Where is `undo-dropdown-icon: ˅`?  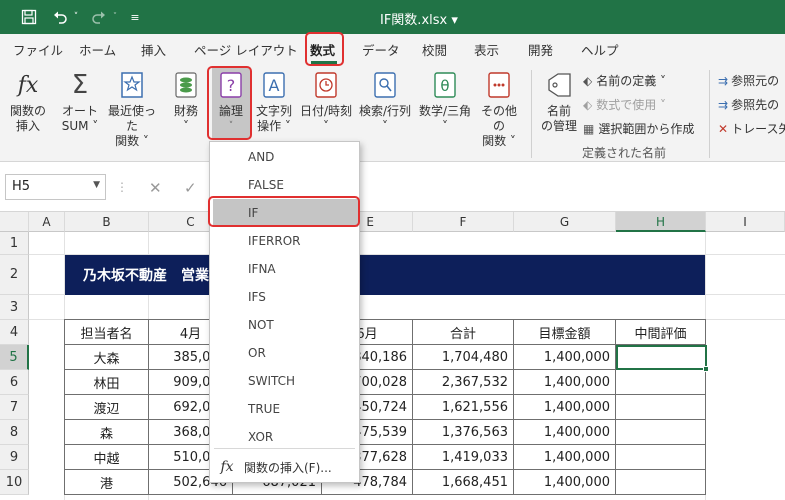 undo-dropdown-icon: ˅ is located at coordinates (76, 17).